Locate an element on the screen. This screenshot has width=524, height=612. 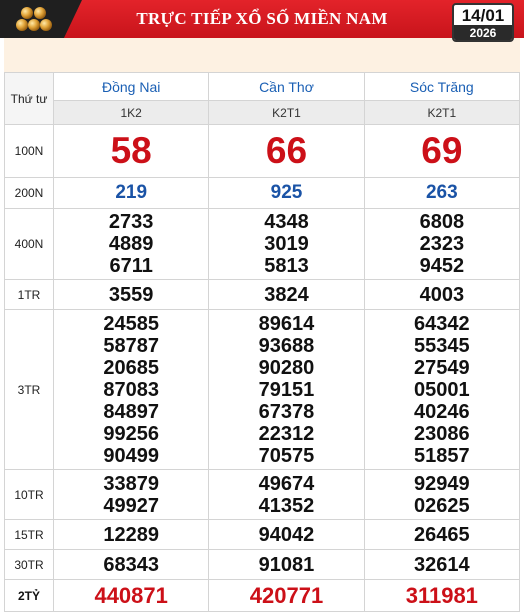
prize-cell: 4348 3019 5813 is located at coordinates (286, 244).